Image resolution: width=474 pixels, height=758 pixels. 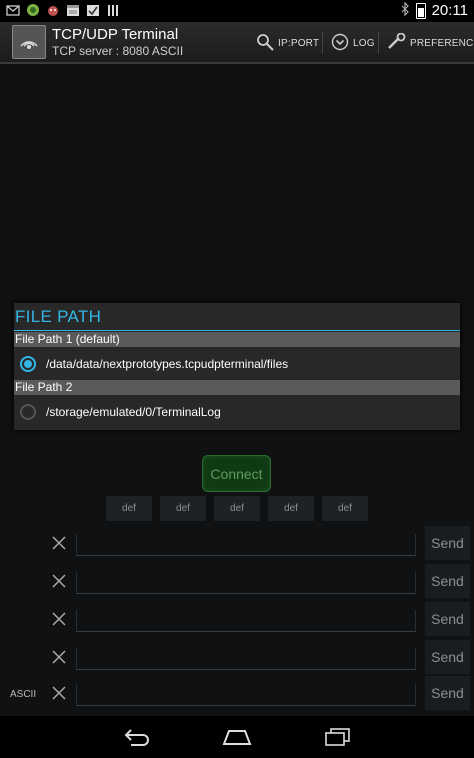 What do you see at coordinates (237, 508) in the screenshot?
I see `macro-button-3: def` at bounding box center [237, 508].